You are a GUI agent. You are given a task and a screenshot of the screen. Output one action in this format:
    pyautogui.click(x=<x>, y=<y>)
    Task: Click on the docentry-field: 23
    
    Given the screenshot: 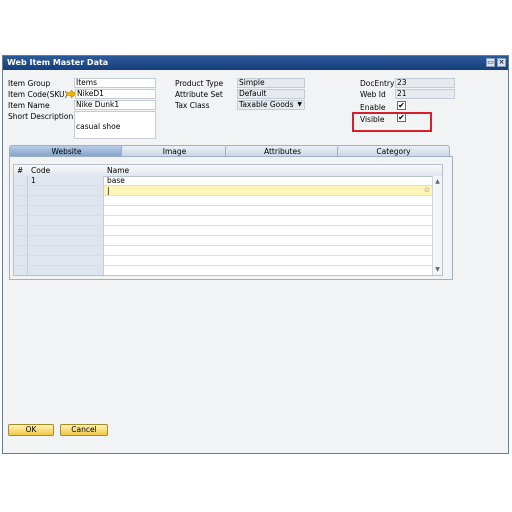 What is the action you would take?
    pyautogui.click(x=425, y=83)
    